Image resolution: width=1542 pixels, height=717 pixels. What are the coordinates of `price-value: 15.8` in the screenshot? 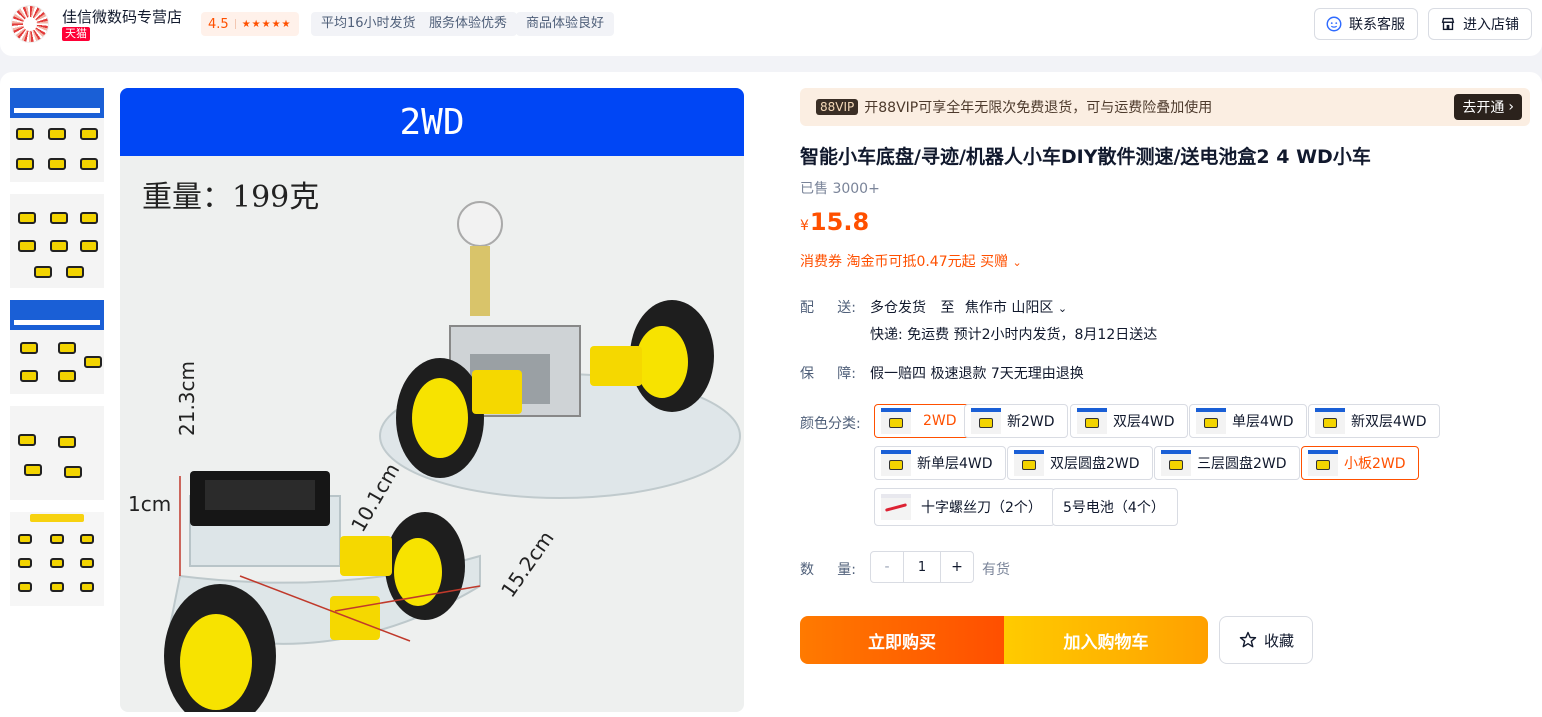 It's located at (839, 222).